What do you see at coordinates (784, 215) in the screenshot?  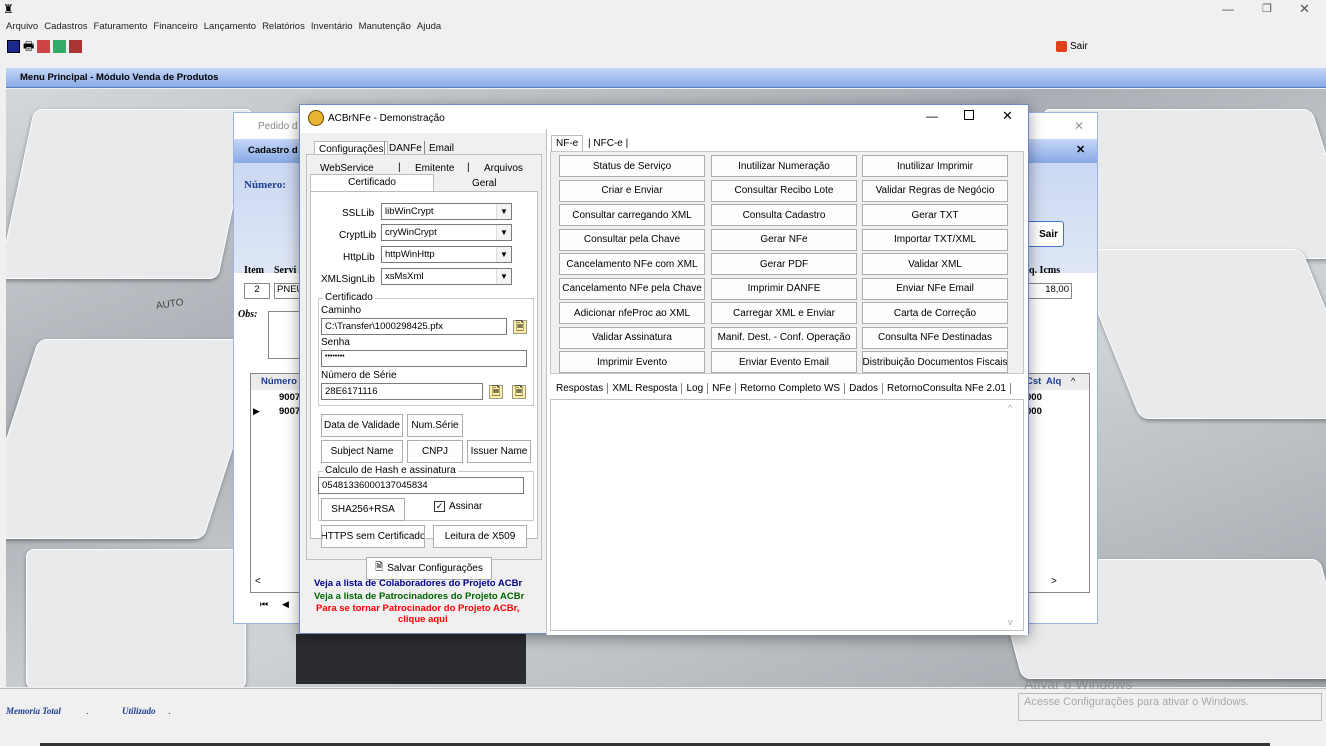 I see `nfe-action-button-2-1: Consulta Cadastro` at bounding box center [784, 215].